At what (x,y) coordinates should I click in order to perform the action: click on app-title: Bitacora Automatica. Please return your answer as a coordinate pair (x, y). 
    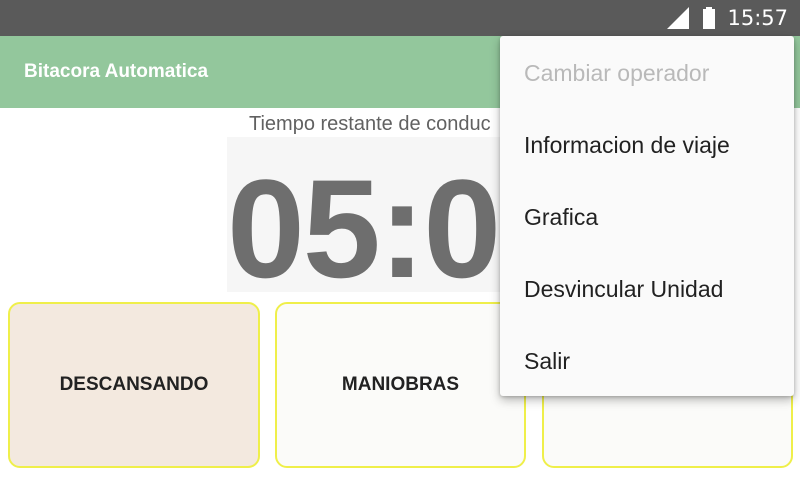
    Looking at the image, I should click on (116, 71).